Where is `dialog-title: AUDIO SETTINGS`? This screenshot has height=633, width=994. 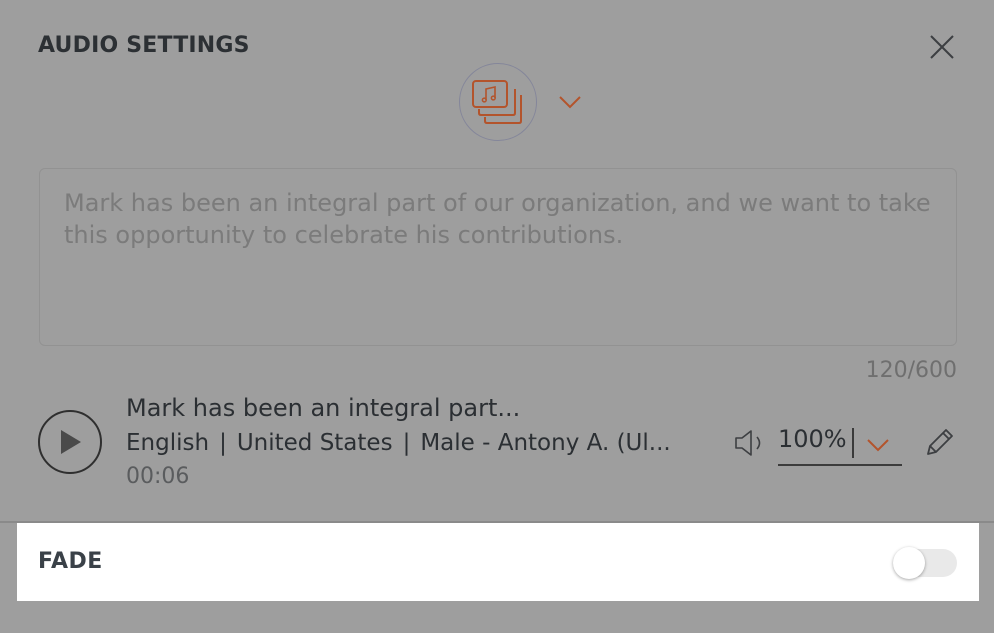
dialog-title: AUDIO SETTINGS is located at coordinates (144, 45).